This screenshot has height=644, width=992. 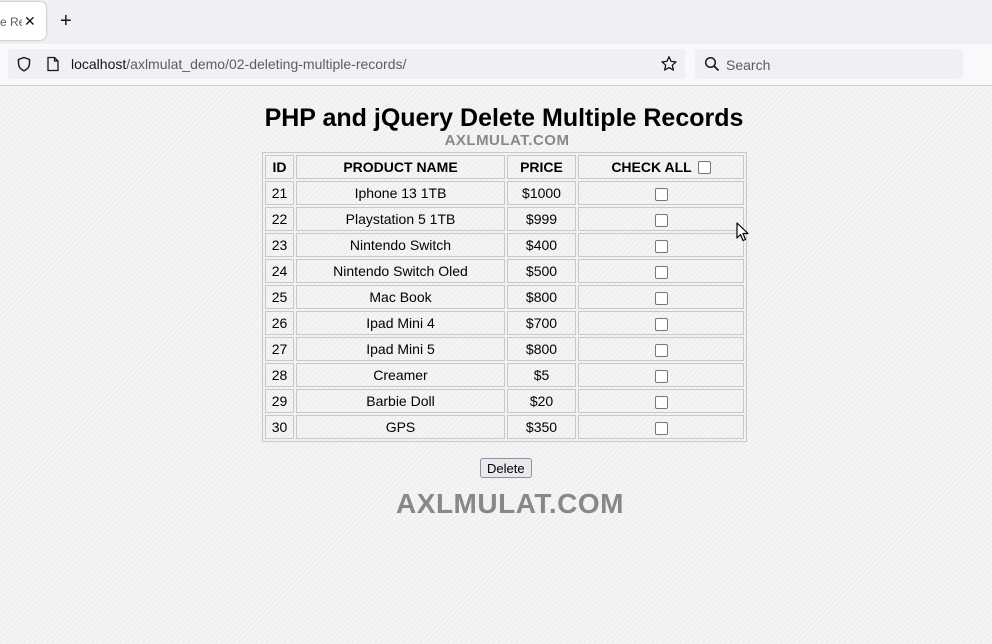 I want to click on cell-price: $1000, so click(x=541, y=193).